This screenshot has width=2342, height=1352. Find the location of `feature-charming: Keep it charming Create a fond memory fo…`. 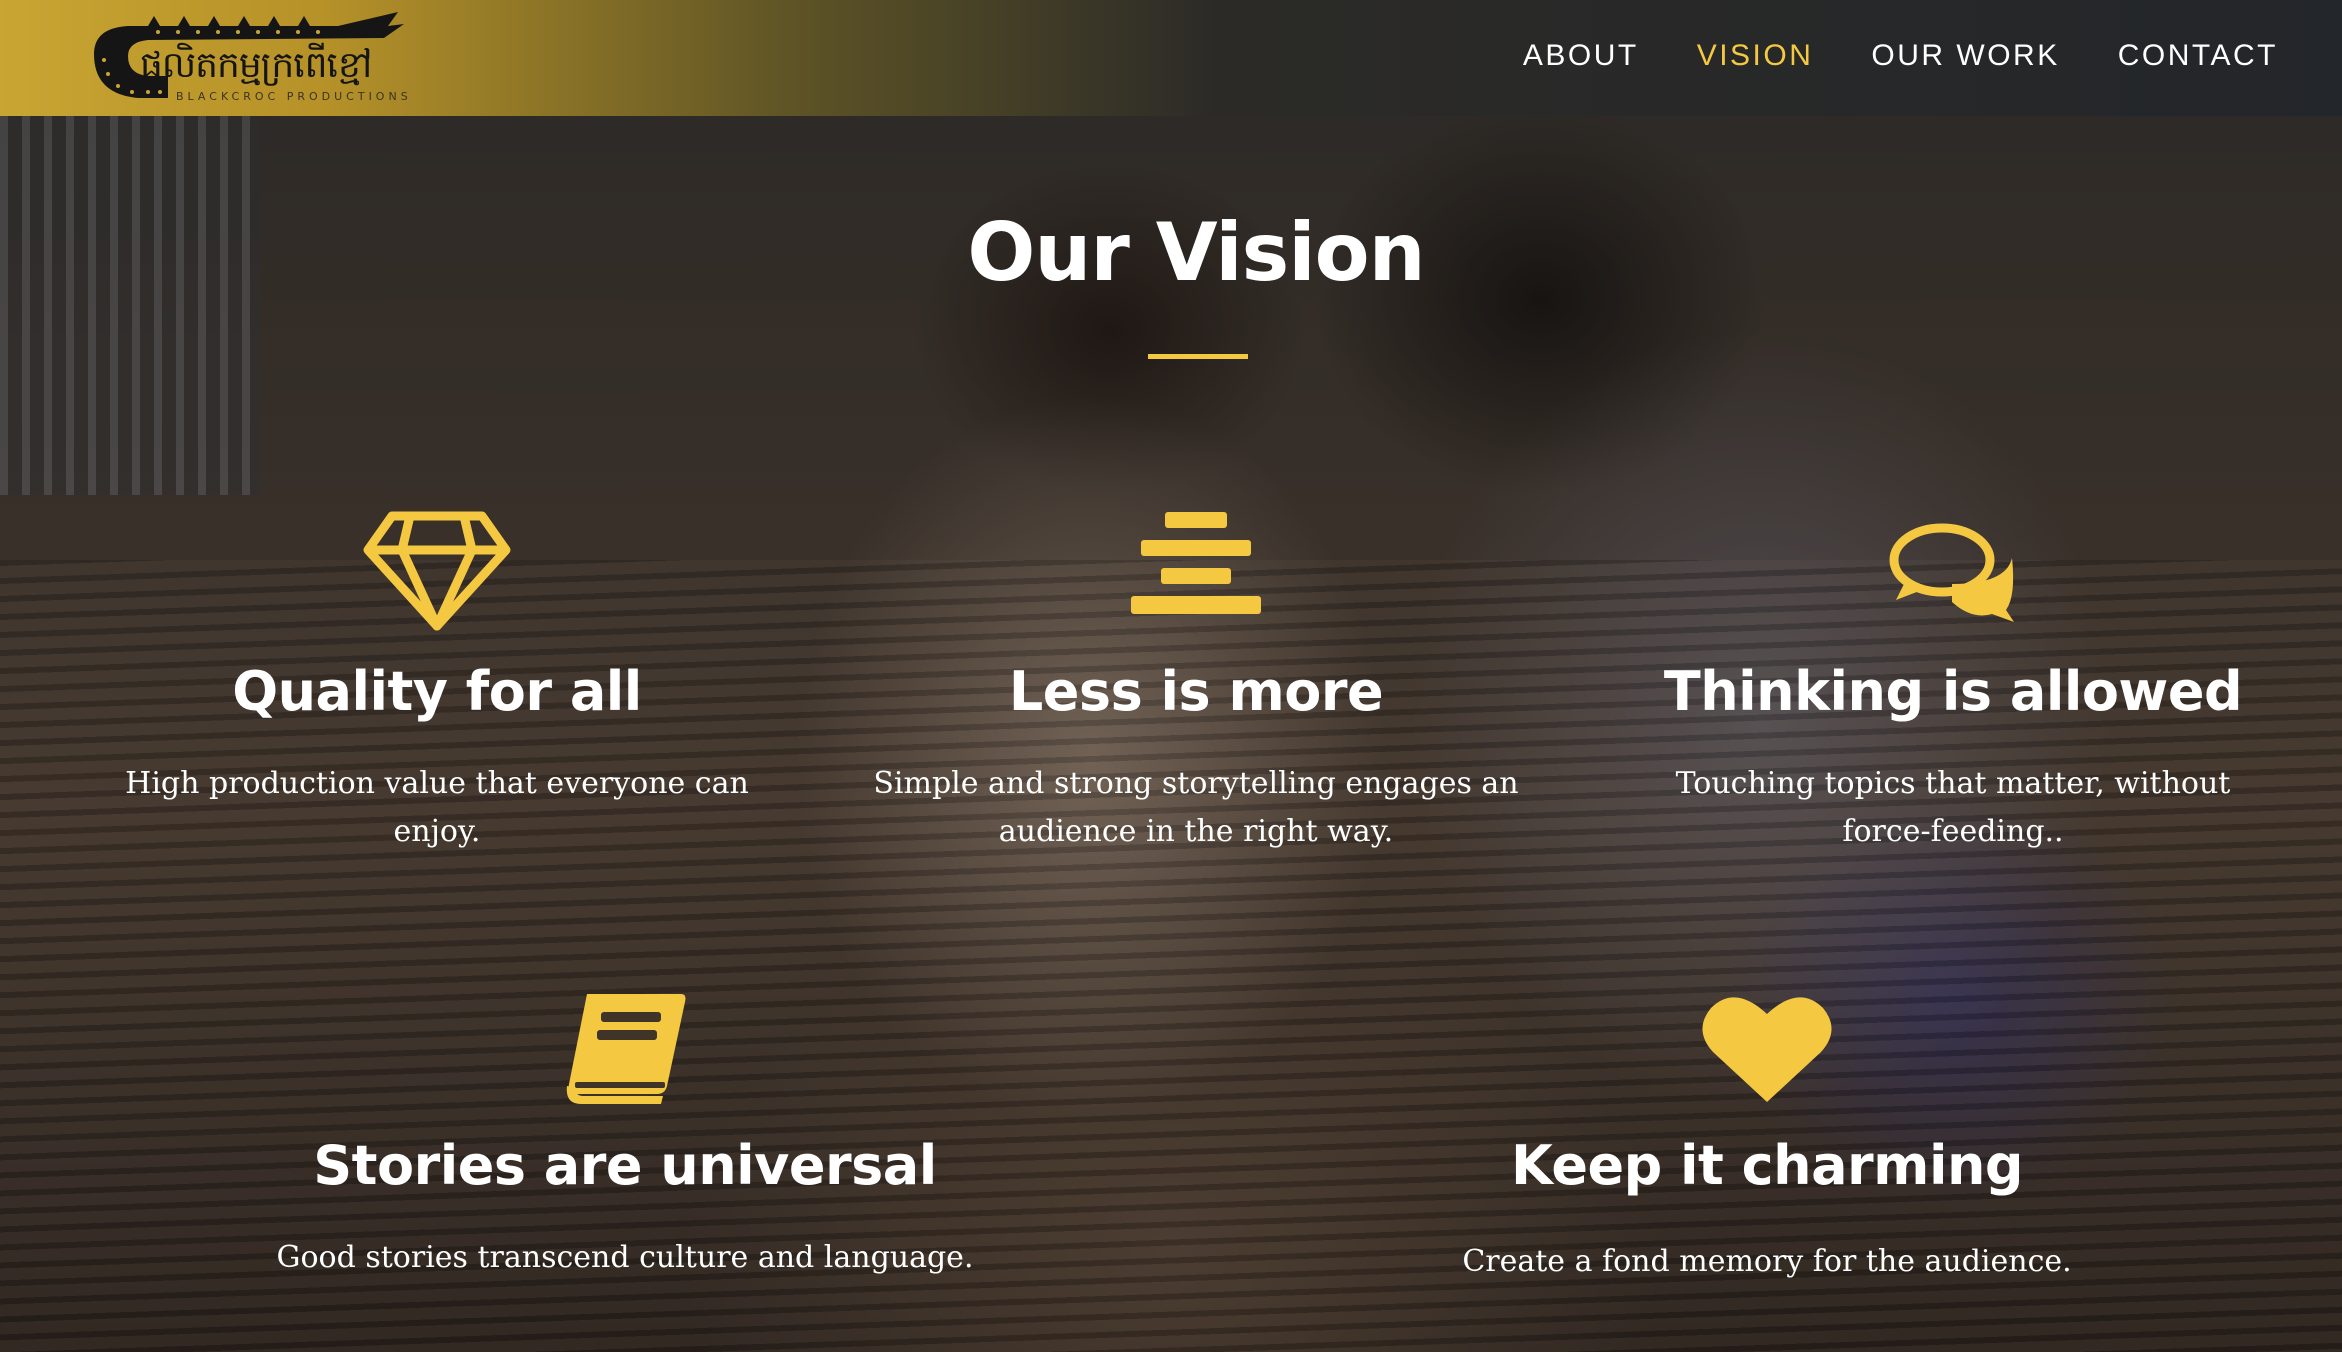

feature-charming: Keep it charming Create a fond memory fo… is located at coordinates (1767, 1144).